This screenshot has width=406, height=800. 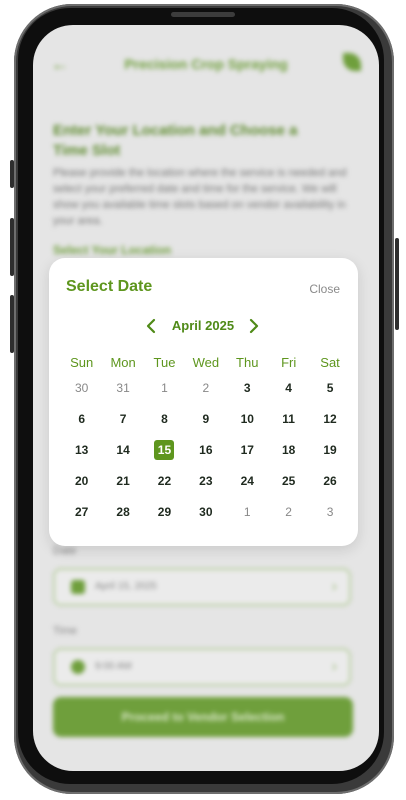 What do you see at coordinates (247, 362) in the screenshot?
I see `weekday-label: Thu` at bounding box center [247, 362].